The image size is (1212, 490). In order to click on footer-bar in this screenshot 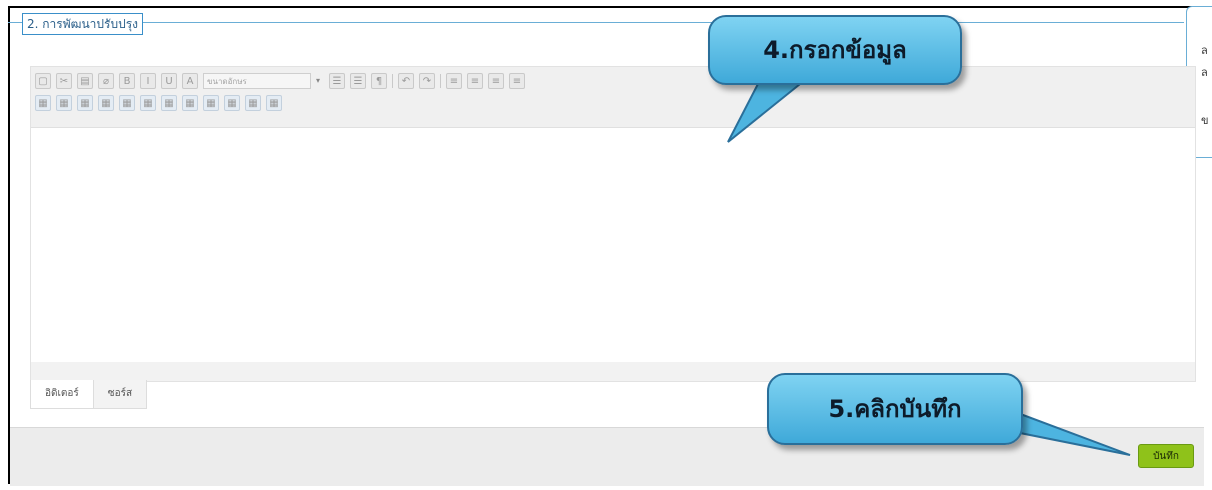, I will do `click(607, 456)`.